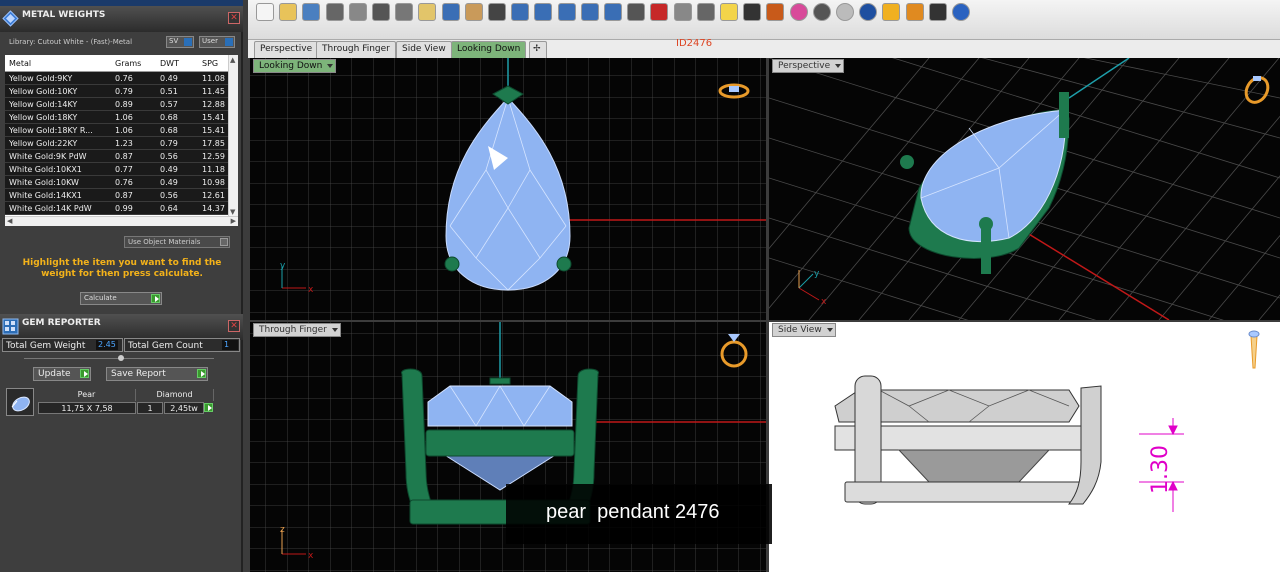 Image resolution: width=1280 pixels, height=572 pixels. What do you see at coordinates (213, 156) in the screenshot?
I see `spg-cell: 12.59` at bounding box center [213, 156].